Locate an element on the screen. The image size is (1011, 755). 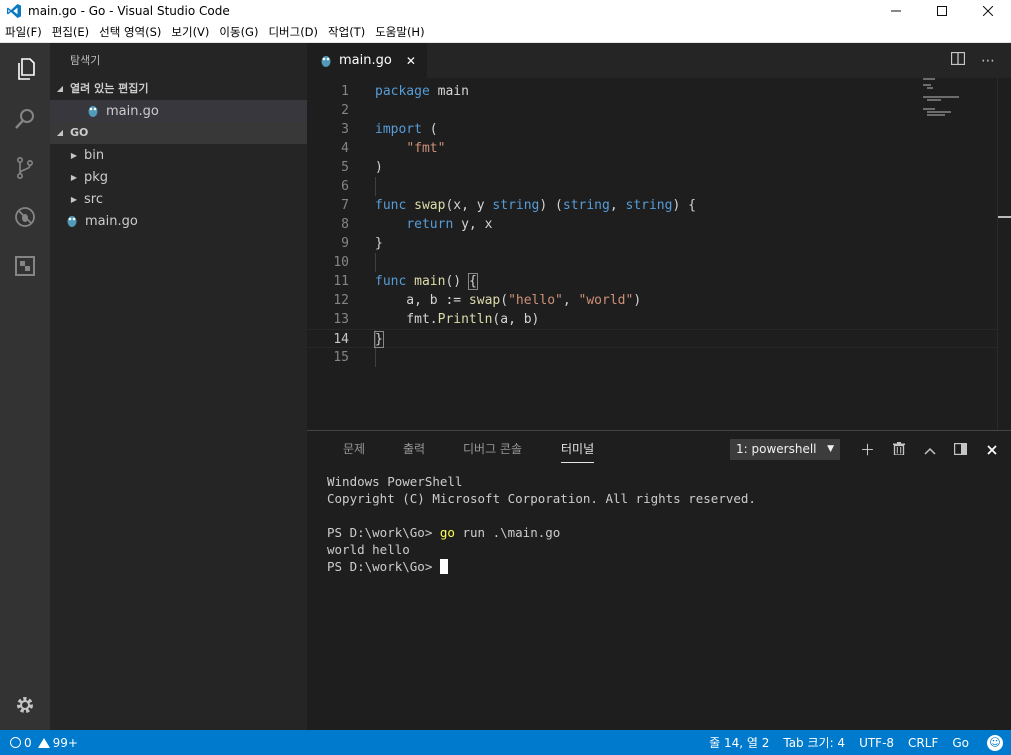
dropdown-caret-icon: ▼ is located at coordinates (830, 449).